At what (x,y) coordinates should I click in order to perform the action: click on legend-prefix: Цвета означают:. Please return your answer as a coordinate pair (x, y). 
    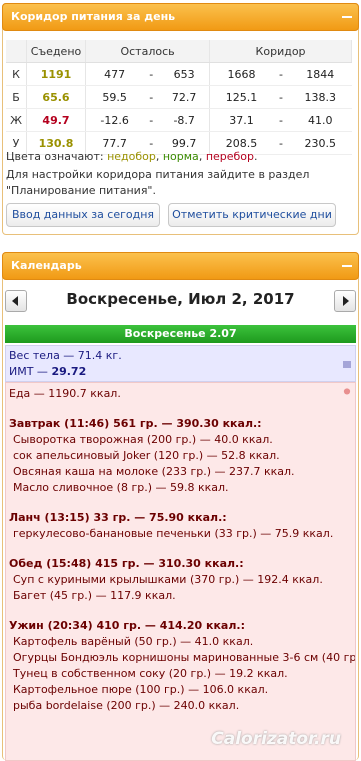
    Looking at the image, I should click on (55, 156).